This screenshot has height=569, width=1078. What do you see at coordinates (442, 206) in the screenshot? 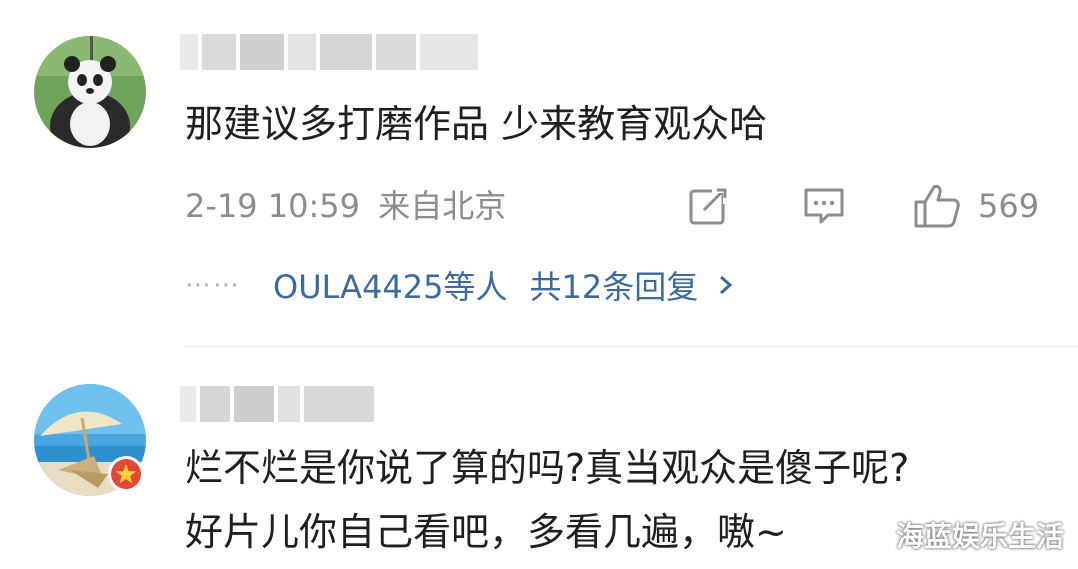
I see `ip-location: 来自北京` at bounding box center [442, 206].